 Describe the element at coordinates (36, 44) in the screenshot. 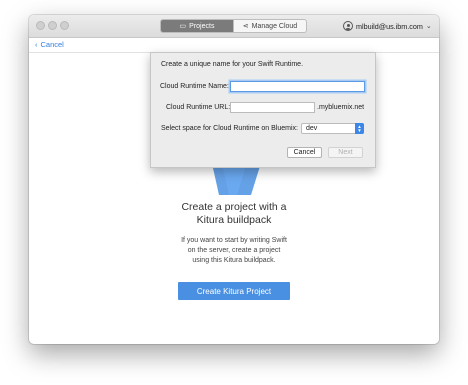

I see `chevron-left-icon: ‹` at that location.